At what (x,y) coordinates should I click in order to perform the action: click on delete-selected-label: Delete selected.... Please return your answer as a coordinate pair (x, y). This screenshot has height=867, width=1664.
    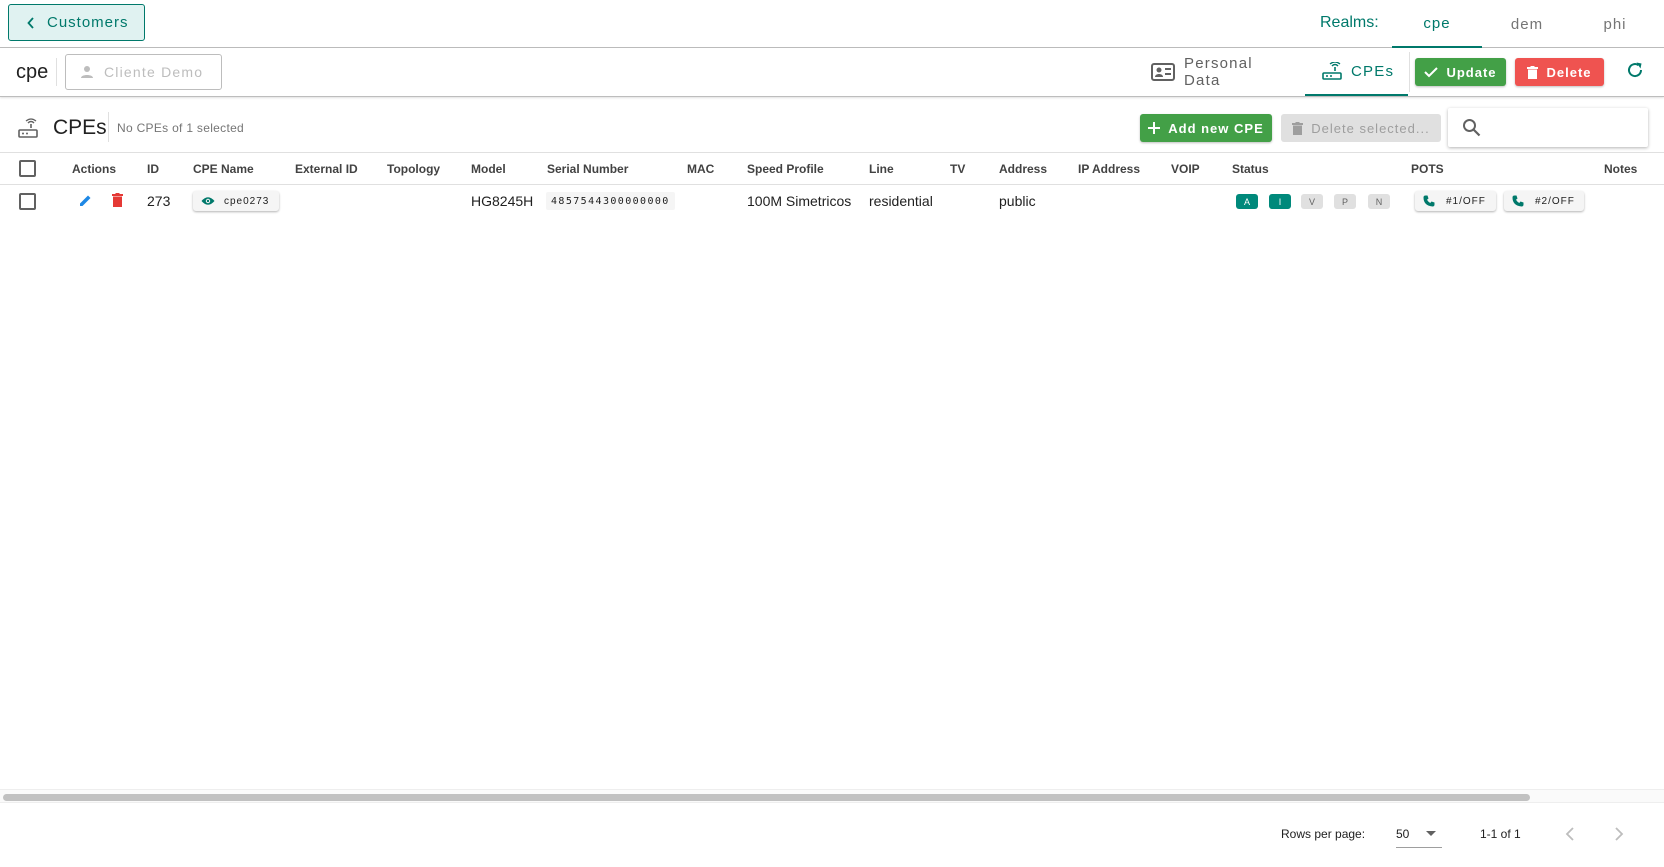
    Looking at the image, I should click on (1370, 128).